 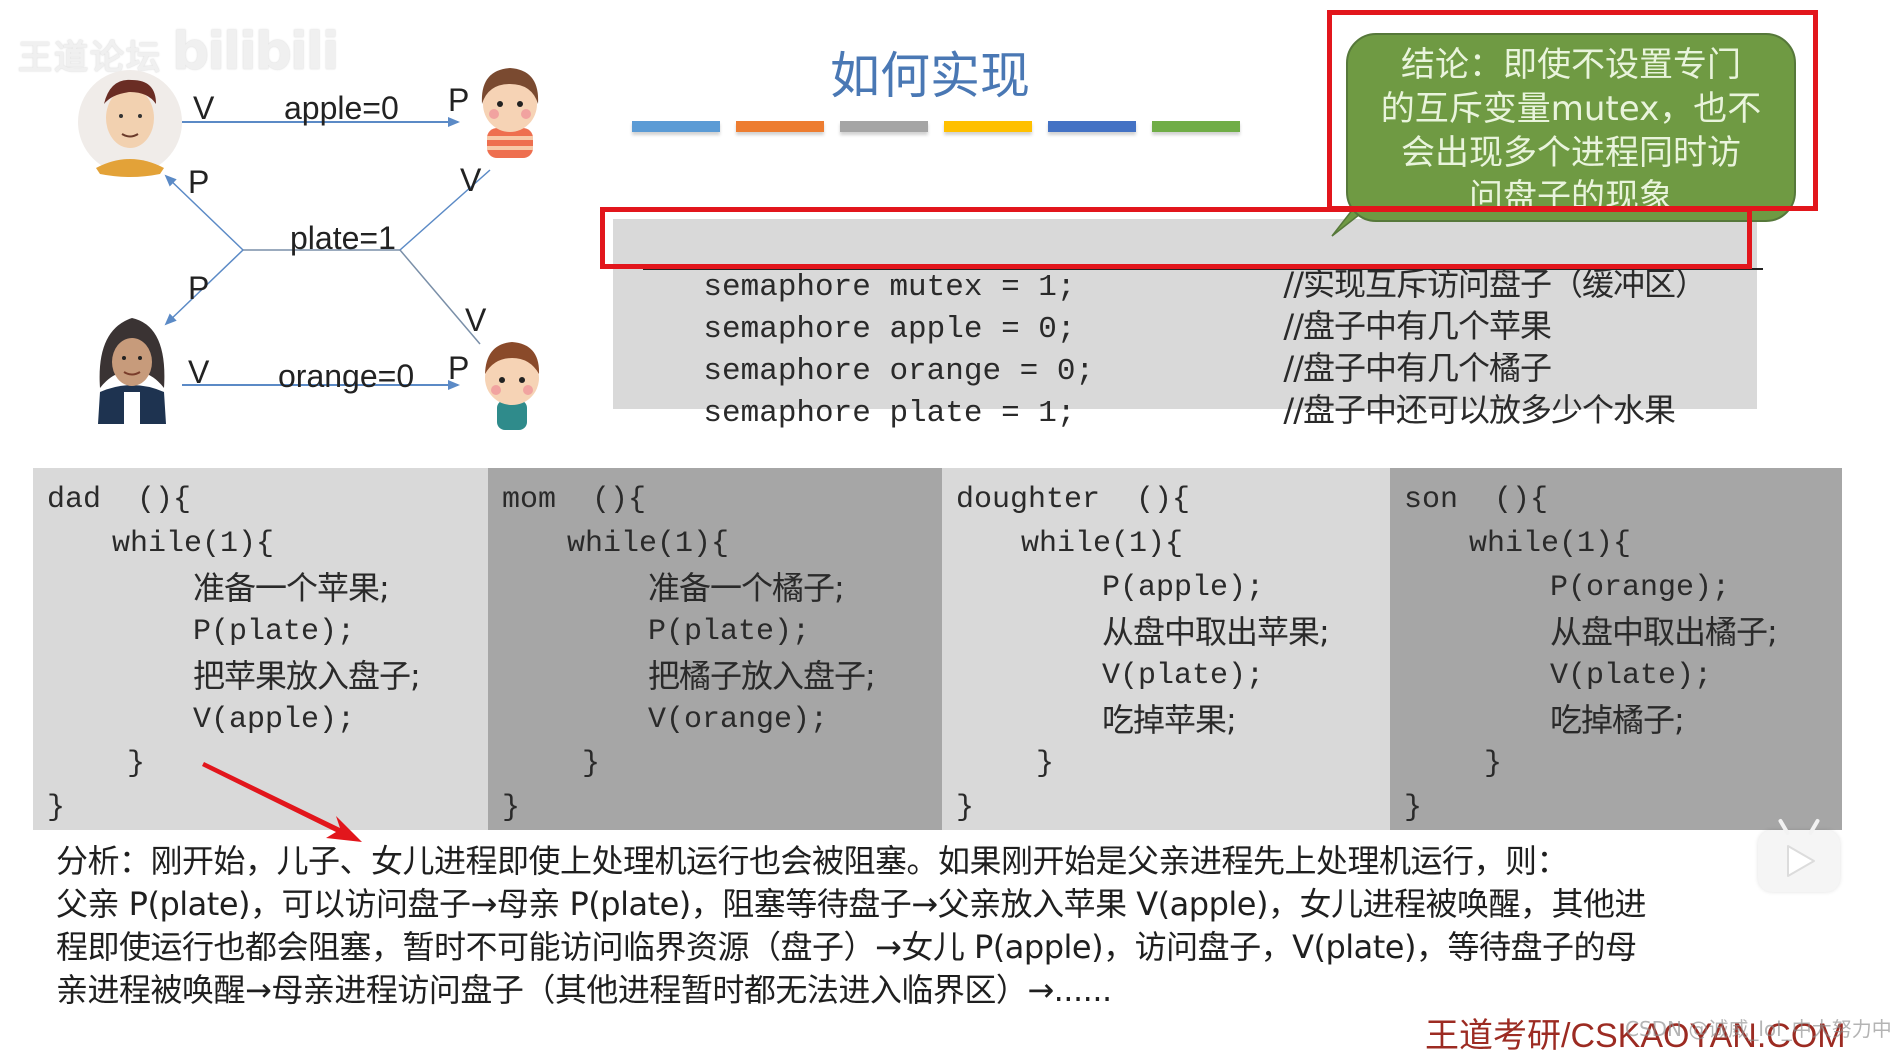 What do you see at coordinates (119, 500) in the screenshot?
I see `code-header: dad (){` at bounding box center [119, 500].